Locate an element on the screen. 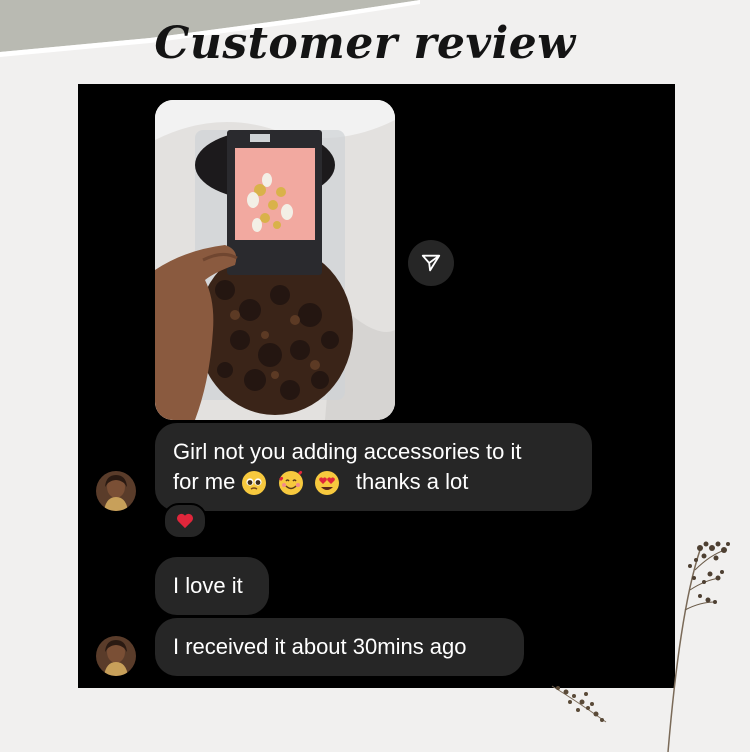  pleading-face-icon is located at coordinates (254, 483).